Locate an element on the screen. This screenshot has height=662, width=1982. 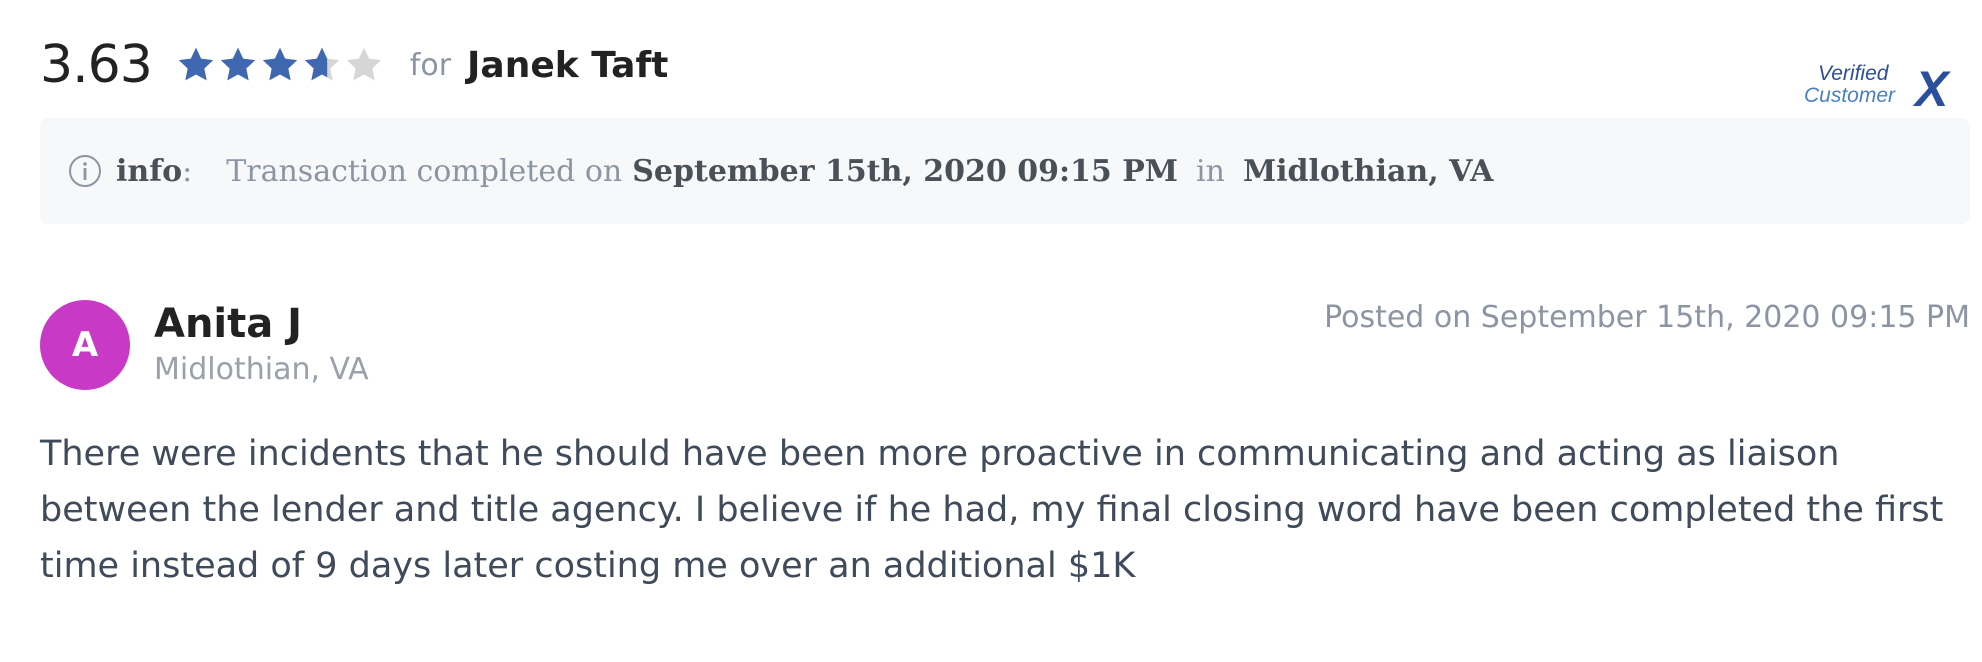
transaction-prefix: Transaction completed on is located at coordinates (424, 171).